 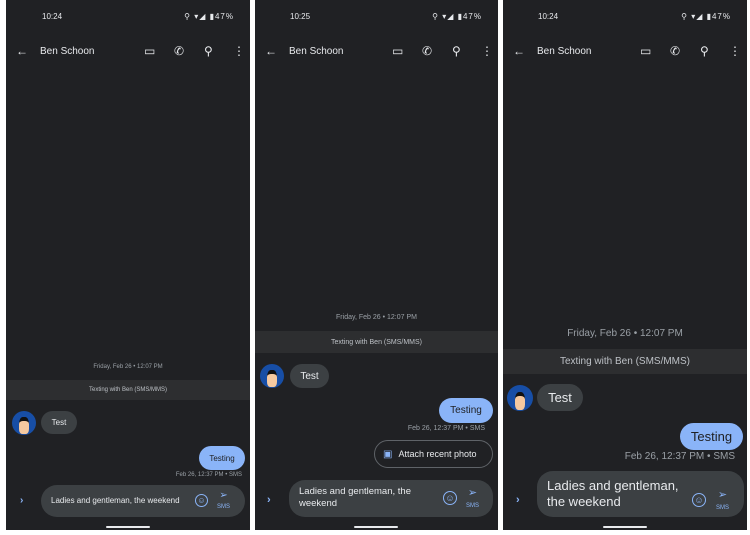 I want to click on status-time: 10:25, so click(x=300, y=16).